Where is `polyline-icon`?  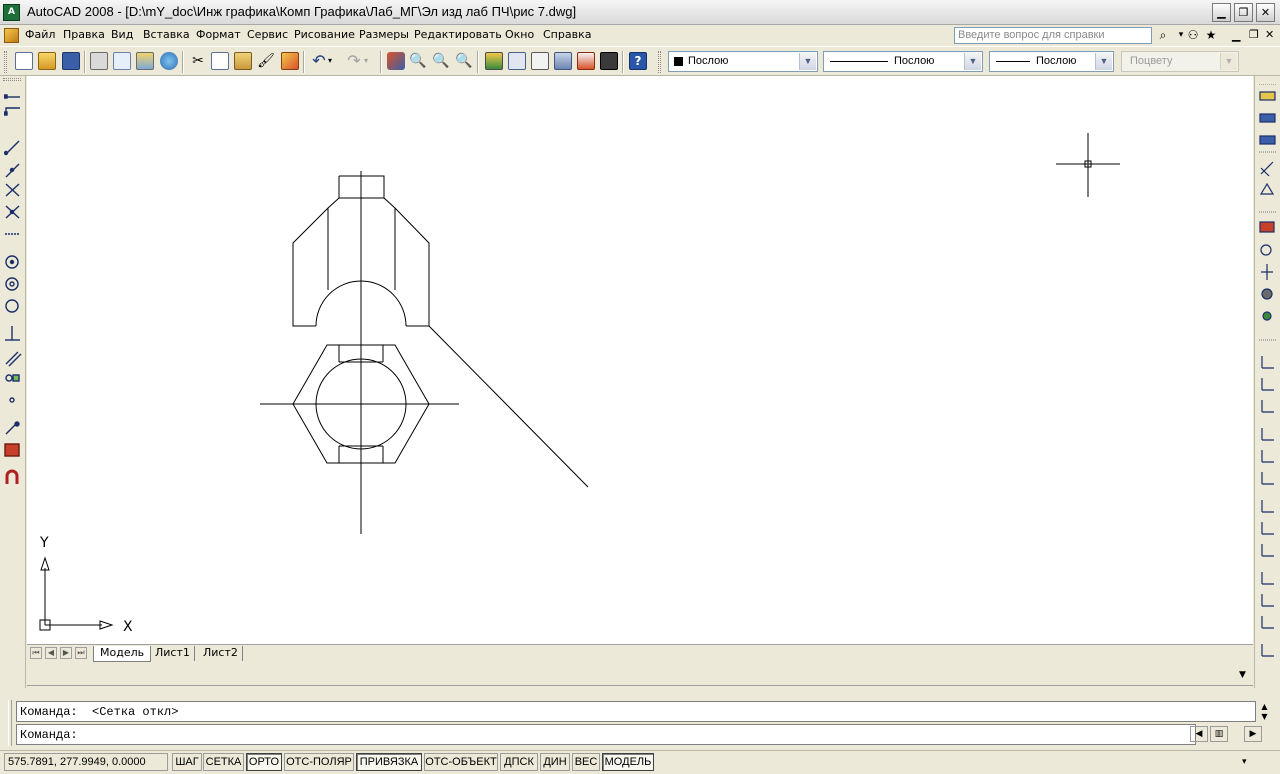 polyline-icon is located at coordinates (12, 148).